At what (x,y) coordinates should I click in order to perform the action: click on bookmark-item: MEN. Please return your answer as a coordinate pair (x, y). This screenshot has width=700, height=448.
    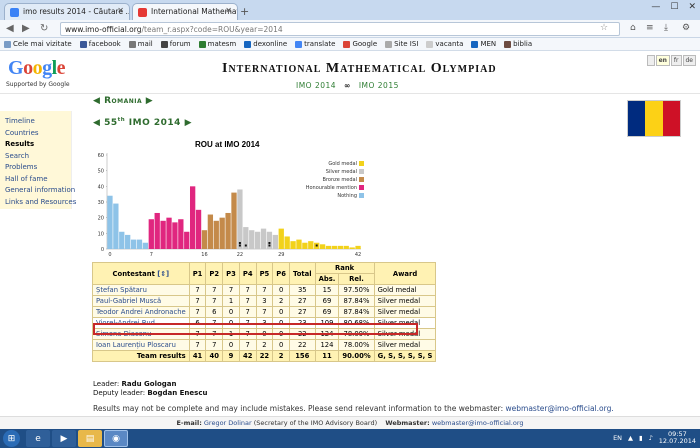
    Looking at the image, I should click on (483, 44).